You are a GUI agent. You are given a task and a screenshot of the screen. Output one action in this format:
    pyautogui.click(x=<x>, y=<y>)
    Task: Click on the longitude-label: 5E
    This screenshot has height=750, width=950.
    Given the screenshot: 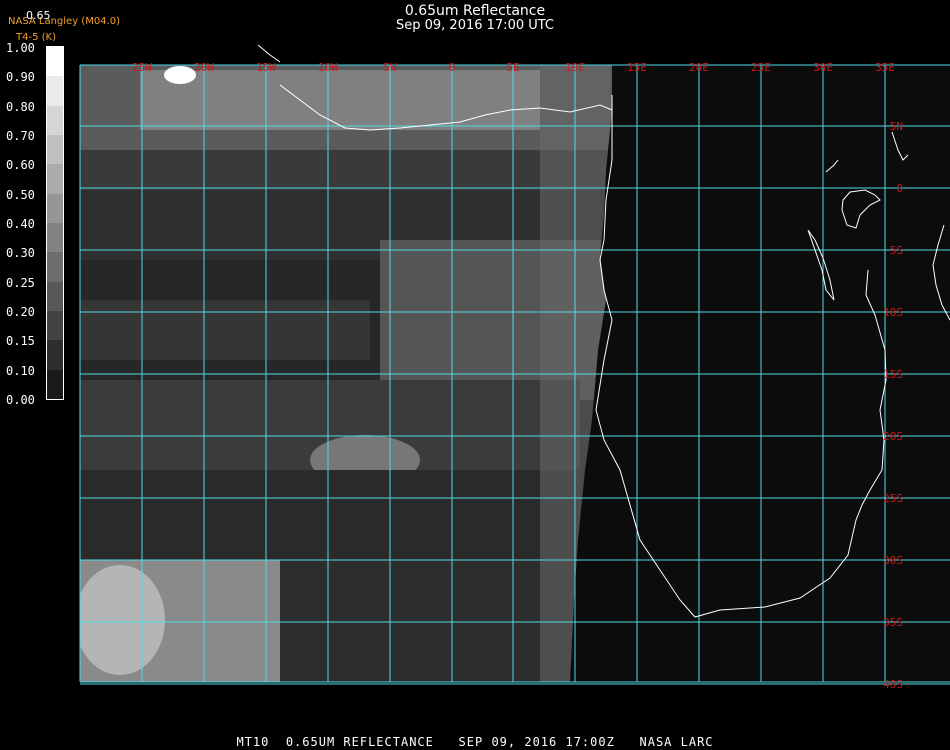 What is the action you would take?
    pyautogui.click(x=512, y=67)
    